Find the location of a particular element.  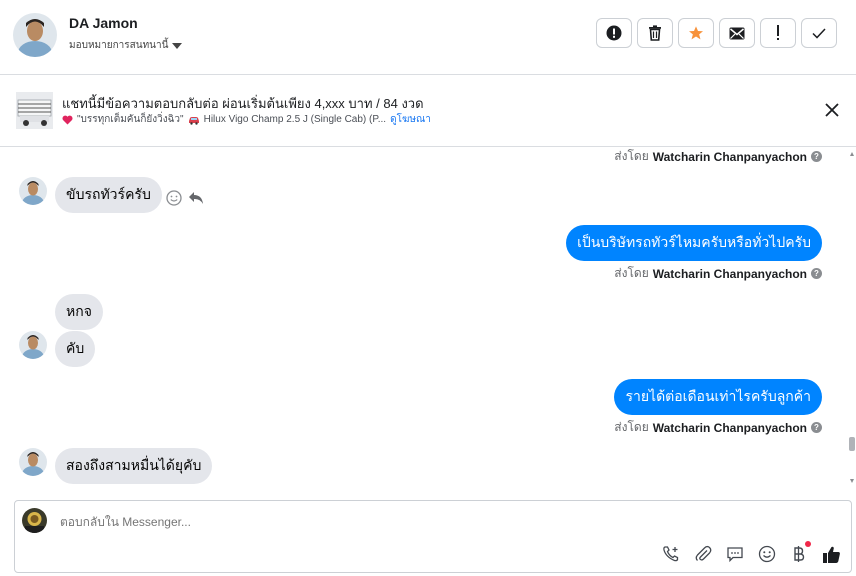

emoji-icon is located at coordinates (767, 554).